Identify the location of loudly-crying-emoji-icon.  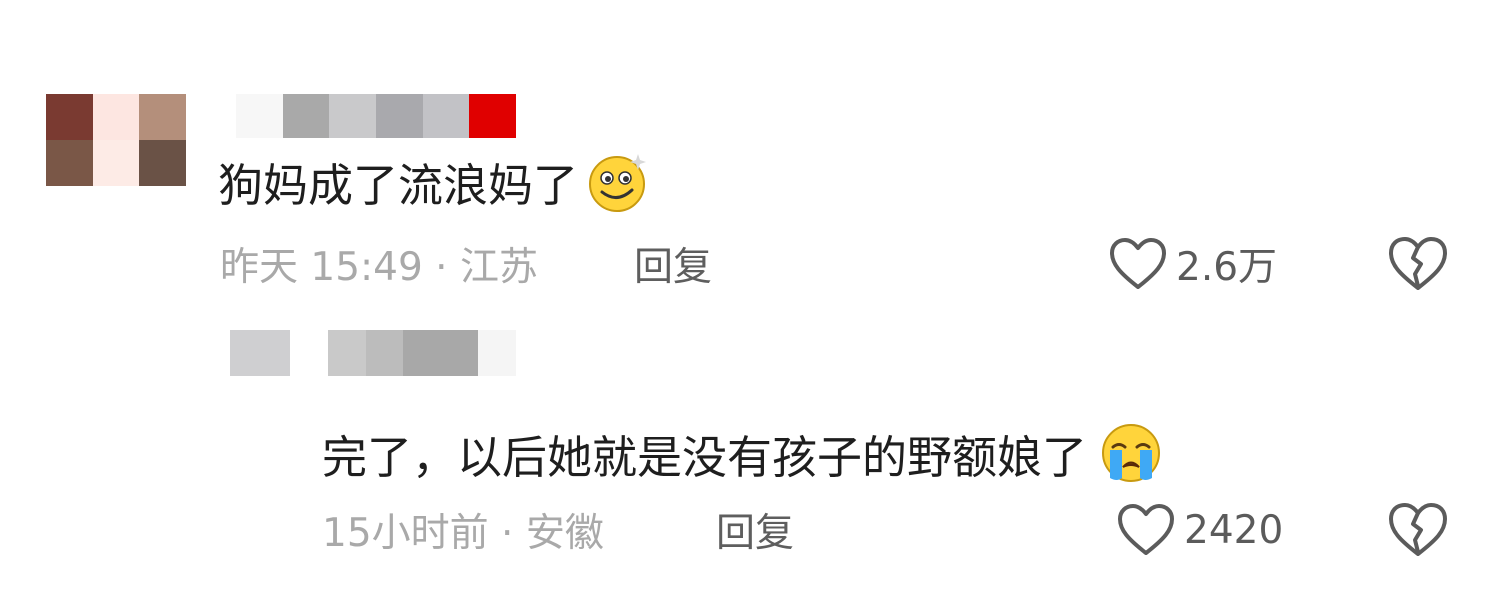
(1131, 453).